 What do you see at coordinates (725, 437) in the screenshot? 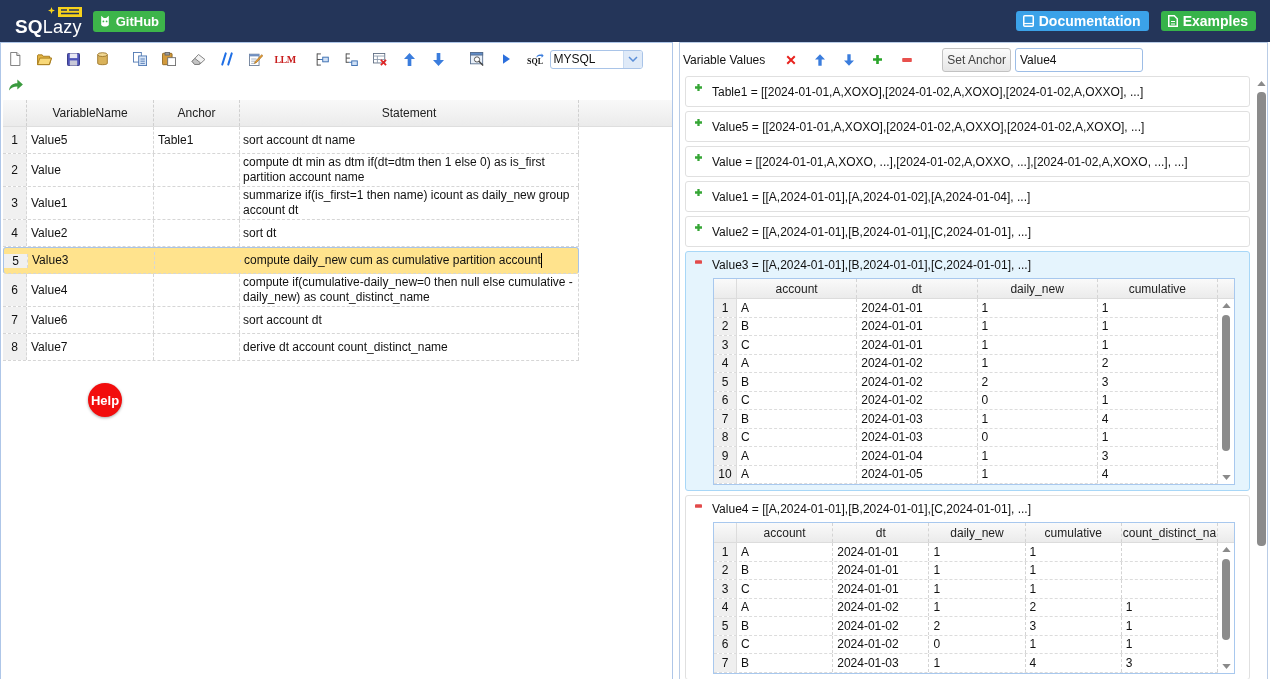
I see `row-number: 8` at bounding box center [725, 437].